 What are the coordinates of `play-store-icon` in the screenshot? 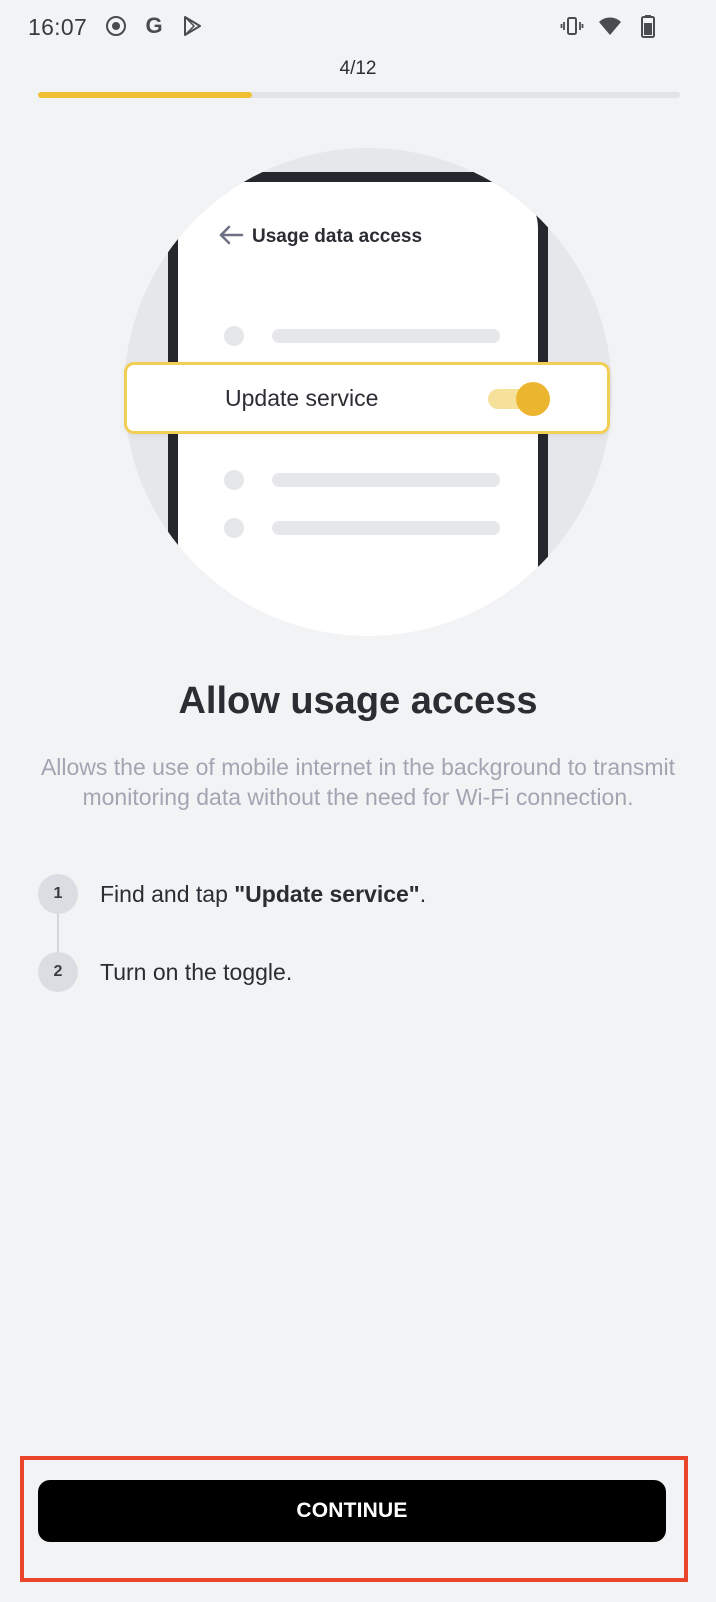 It's located at (192, 26).